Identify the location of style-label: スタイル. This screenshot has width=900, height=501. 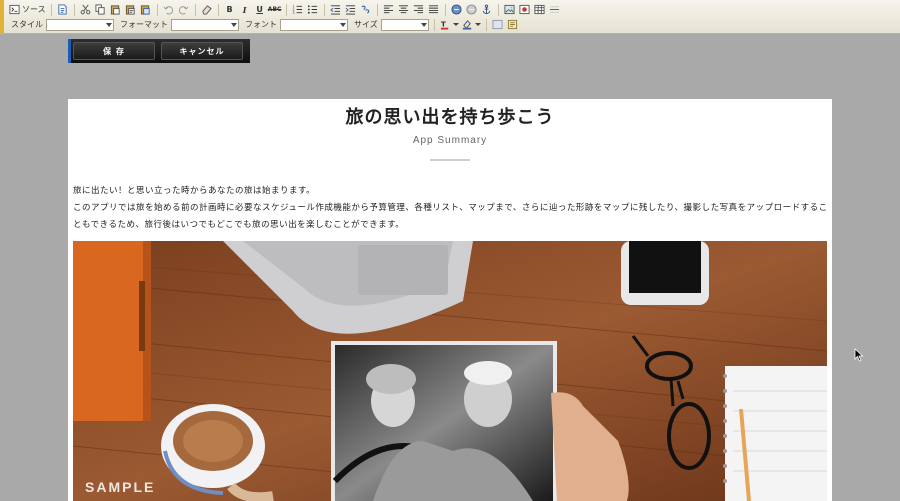
(27, 24).